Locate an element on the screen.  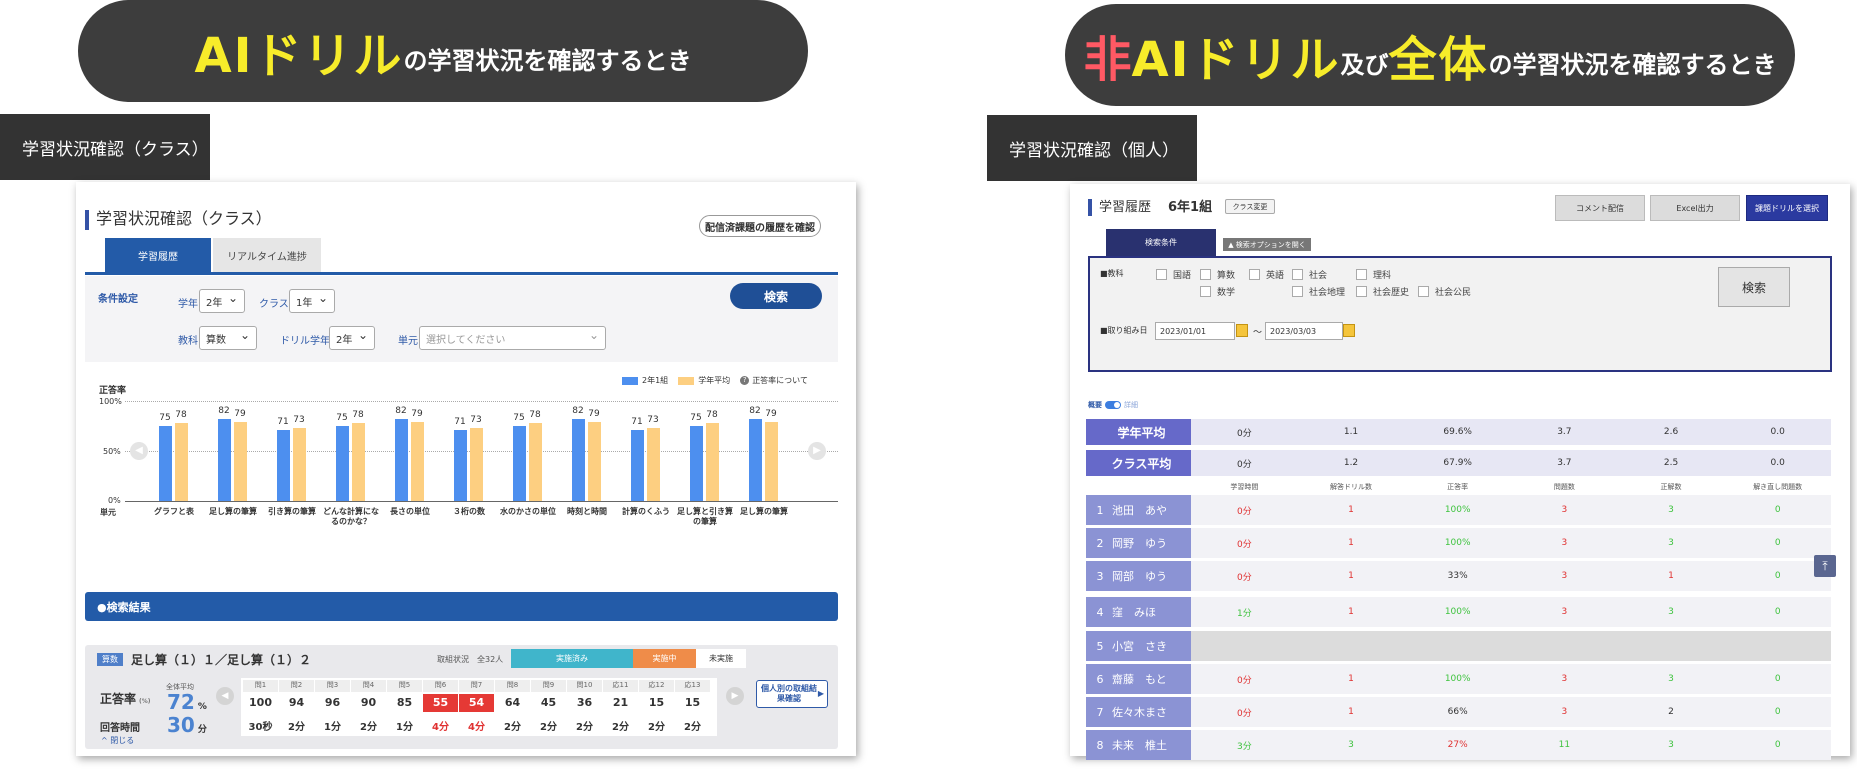
student-cell: 0分 is located at coordinates (1244, 544).